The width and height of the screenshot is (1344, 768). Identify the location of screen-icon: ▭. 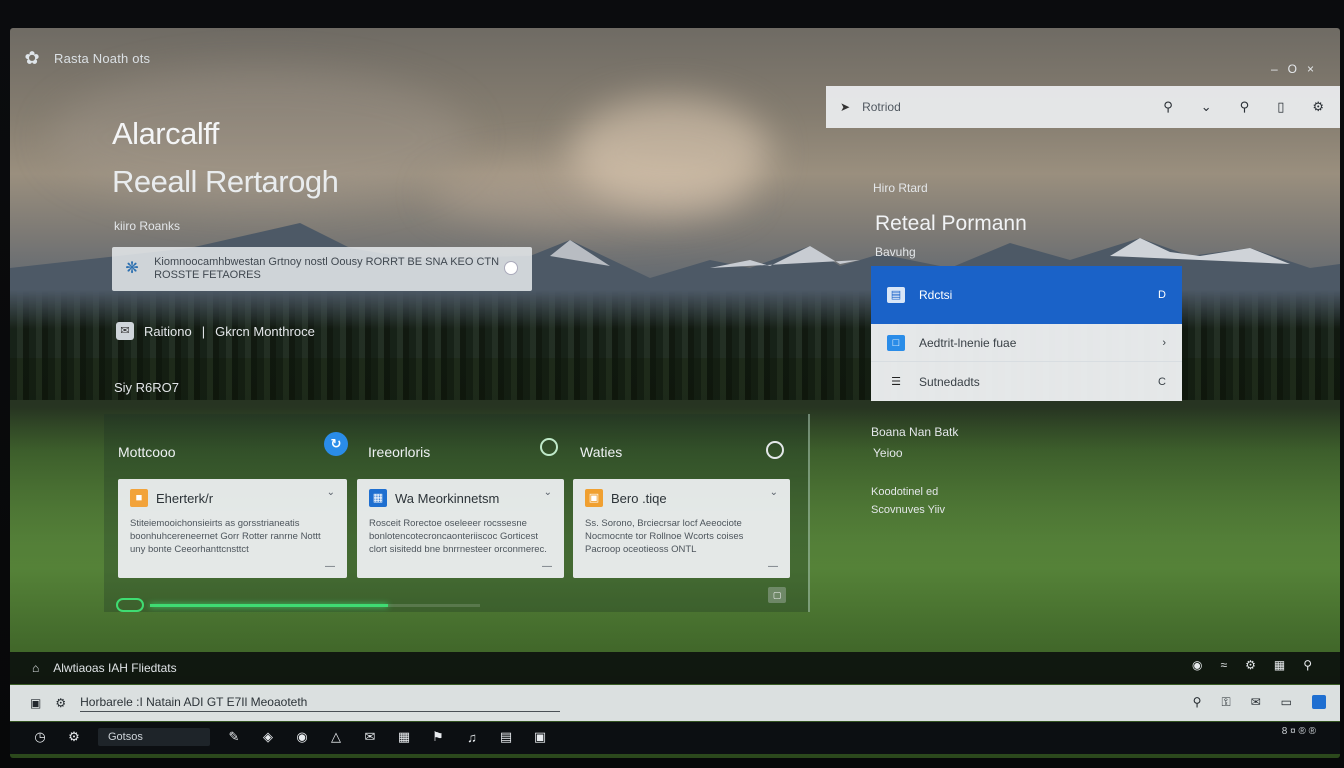
(1286, 702).